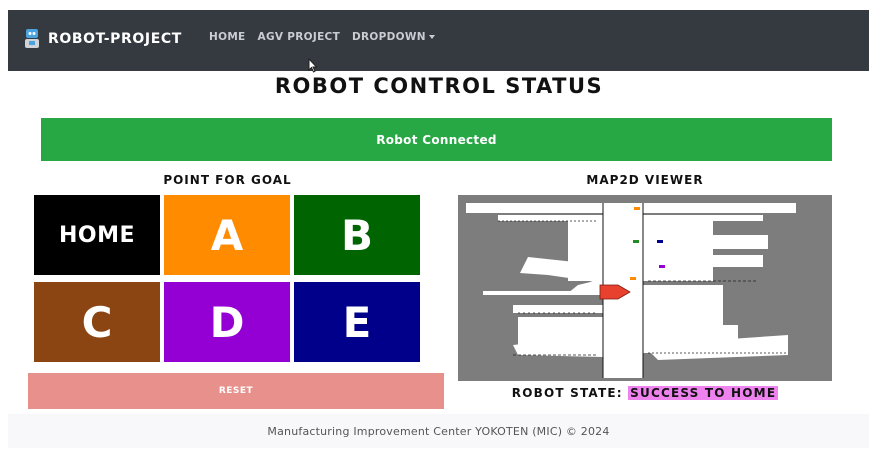  I want to click on nav-home-link: HOME, so click(227, 37).